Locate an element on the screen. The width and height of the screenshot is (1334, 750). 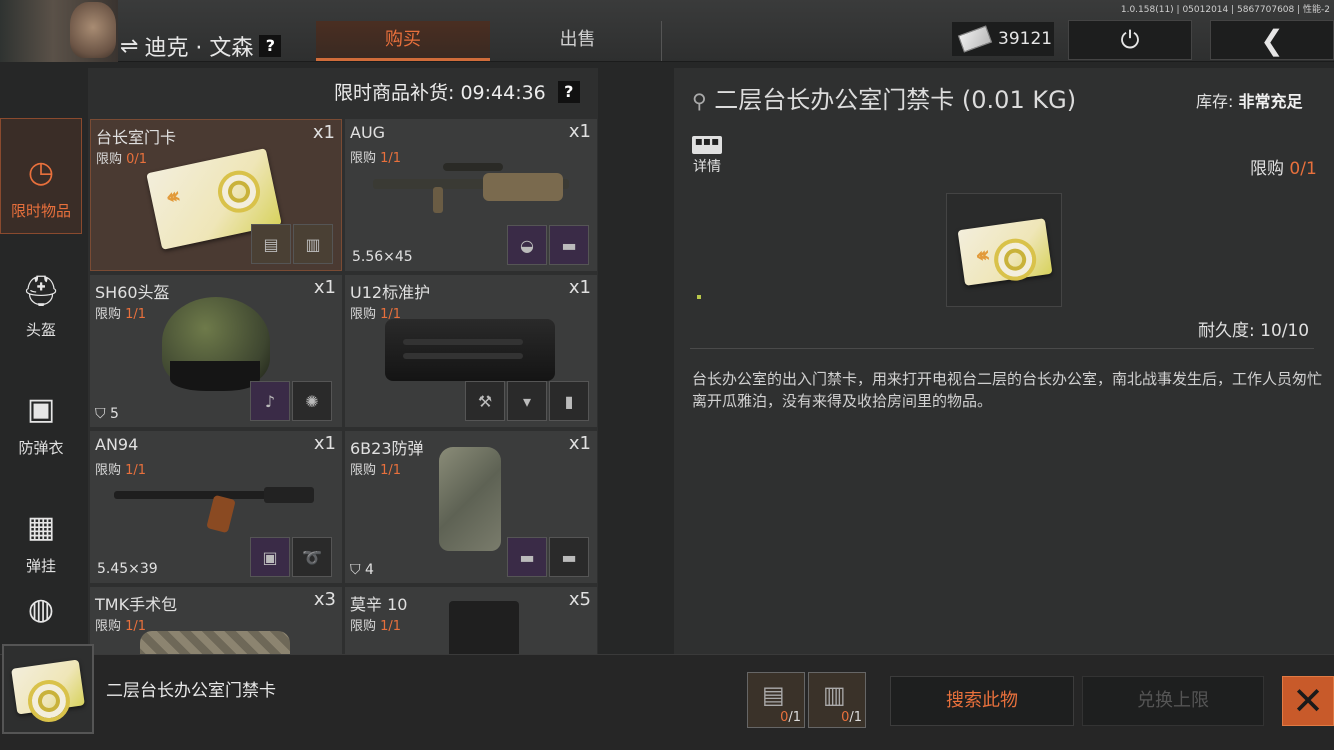
player-name: 迪克 · 文森 is located at coordinates (199, 48).